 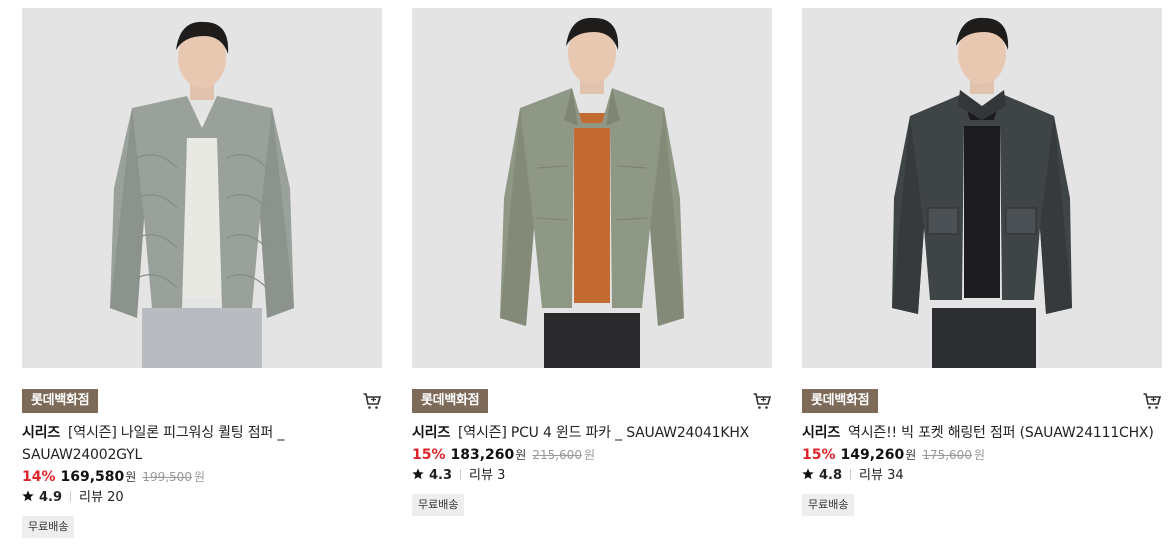 I want to click on price-row: 15% 183,260원 215,600 원, so click(x=593, y=455).